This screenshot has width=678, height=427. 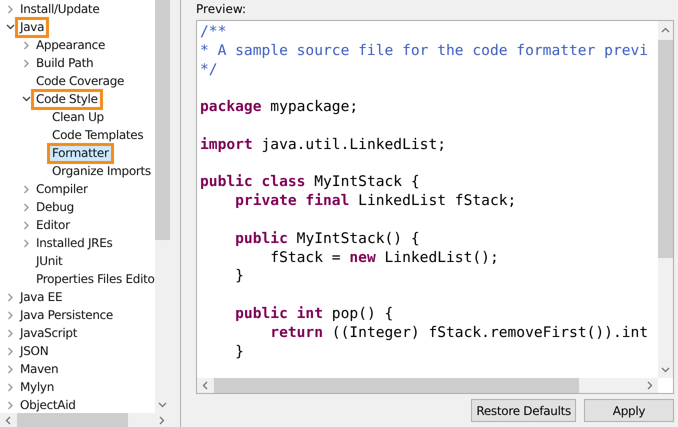 What do you see at coordinates (214, 32) in the screenshot?
I see `code-line: /**` at bounding box center [214, 32].